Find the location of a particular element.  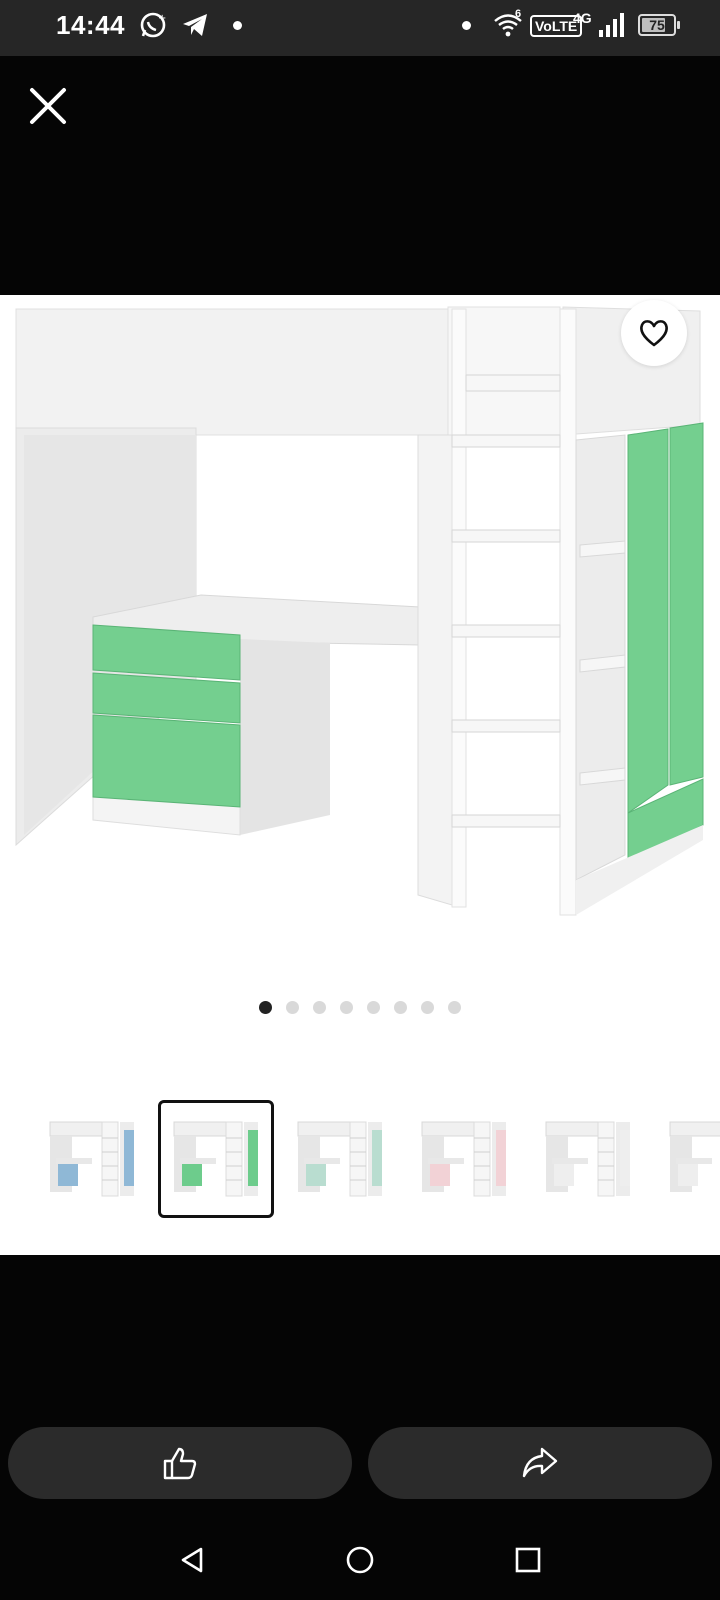

telegram-icon is located at coordinates (195, 25).